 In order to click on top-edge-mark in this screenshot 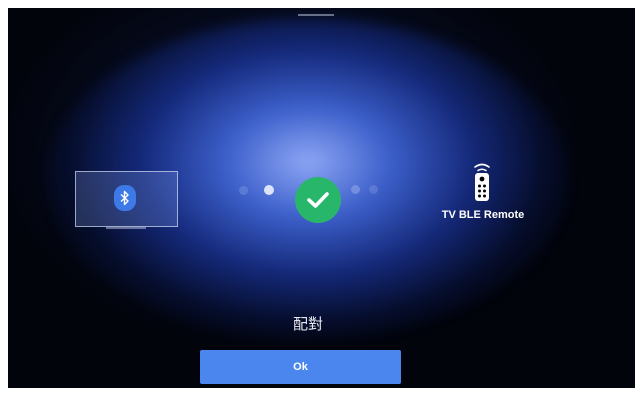, I will do `click(316, 15)`.